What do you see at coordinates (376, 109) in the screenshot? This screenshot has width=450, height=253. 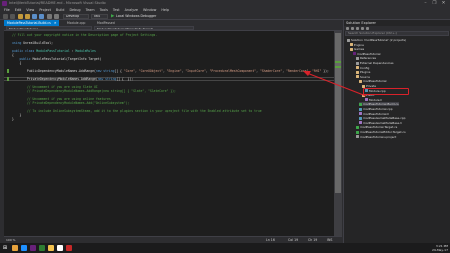 I see `tree-item: modPassTutorial.cpp` at bounding box center [376, 109].